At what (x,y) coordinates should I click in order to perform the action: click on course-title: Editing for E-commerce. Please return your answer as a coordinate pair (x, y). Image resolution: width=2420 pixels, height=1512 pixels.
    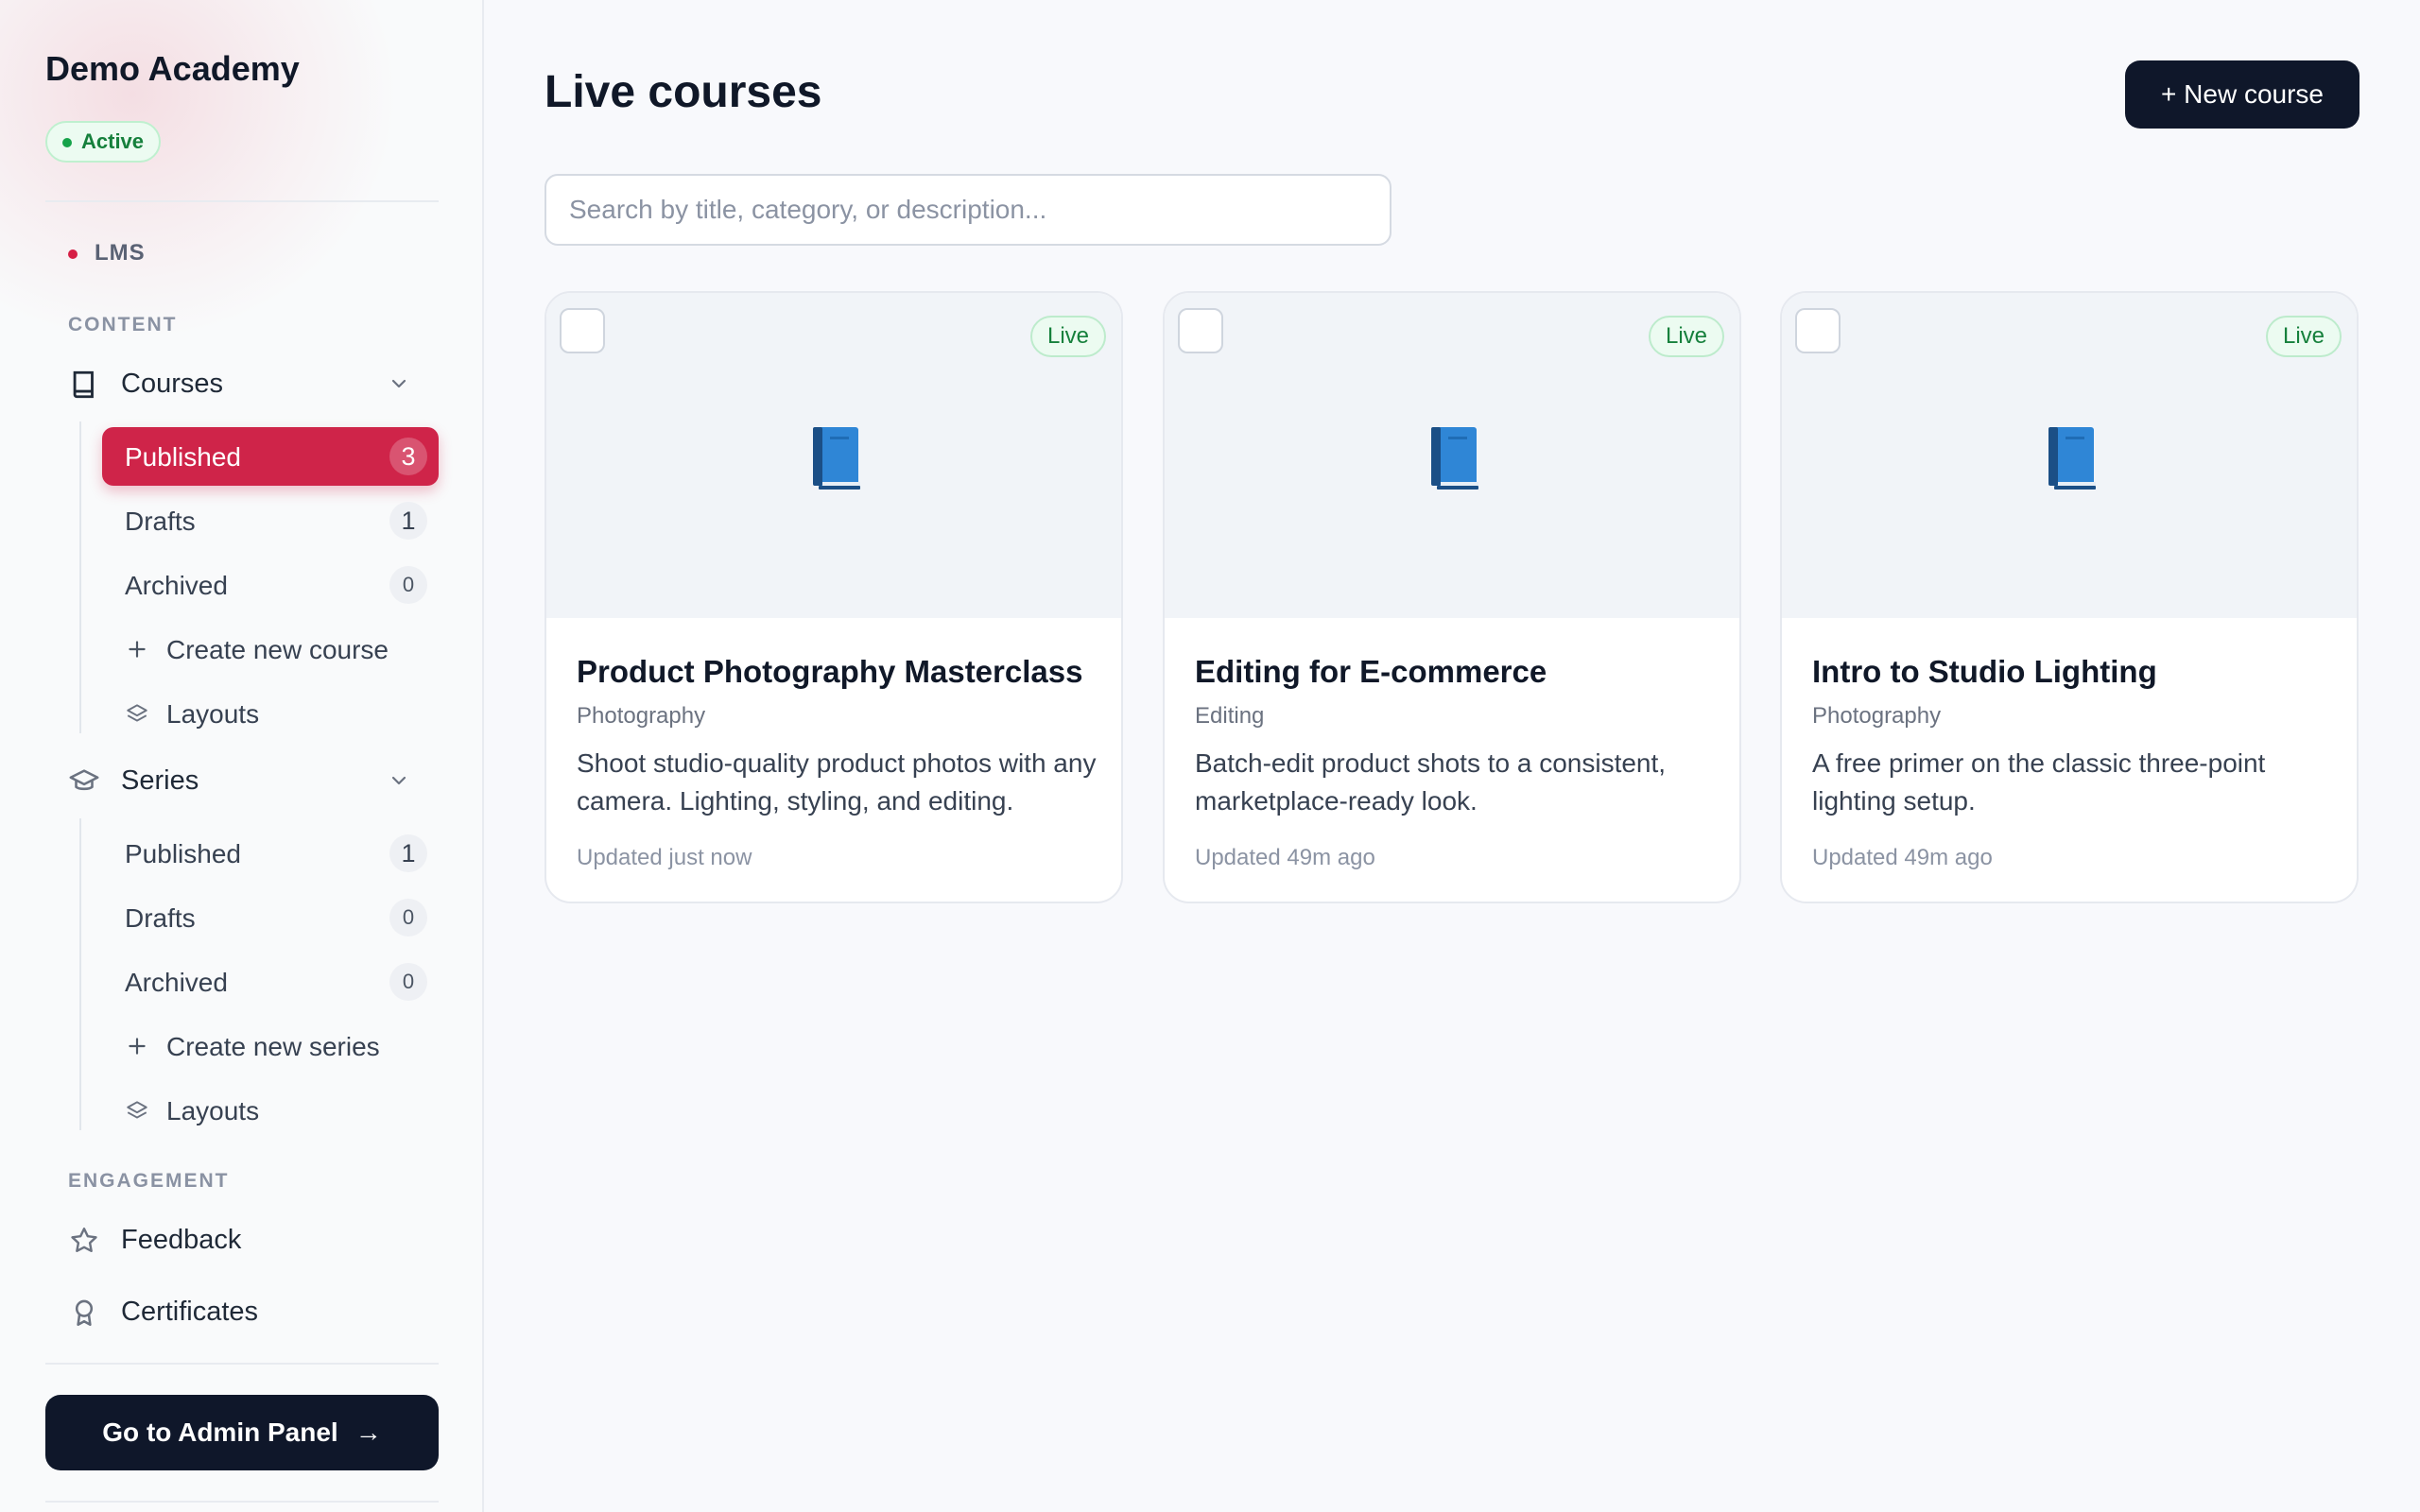
    Looking at the image, I should click on (1371, 671).